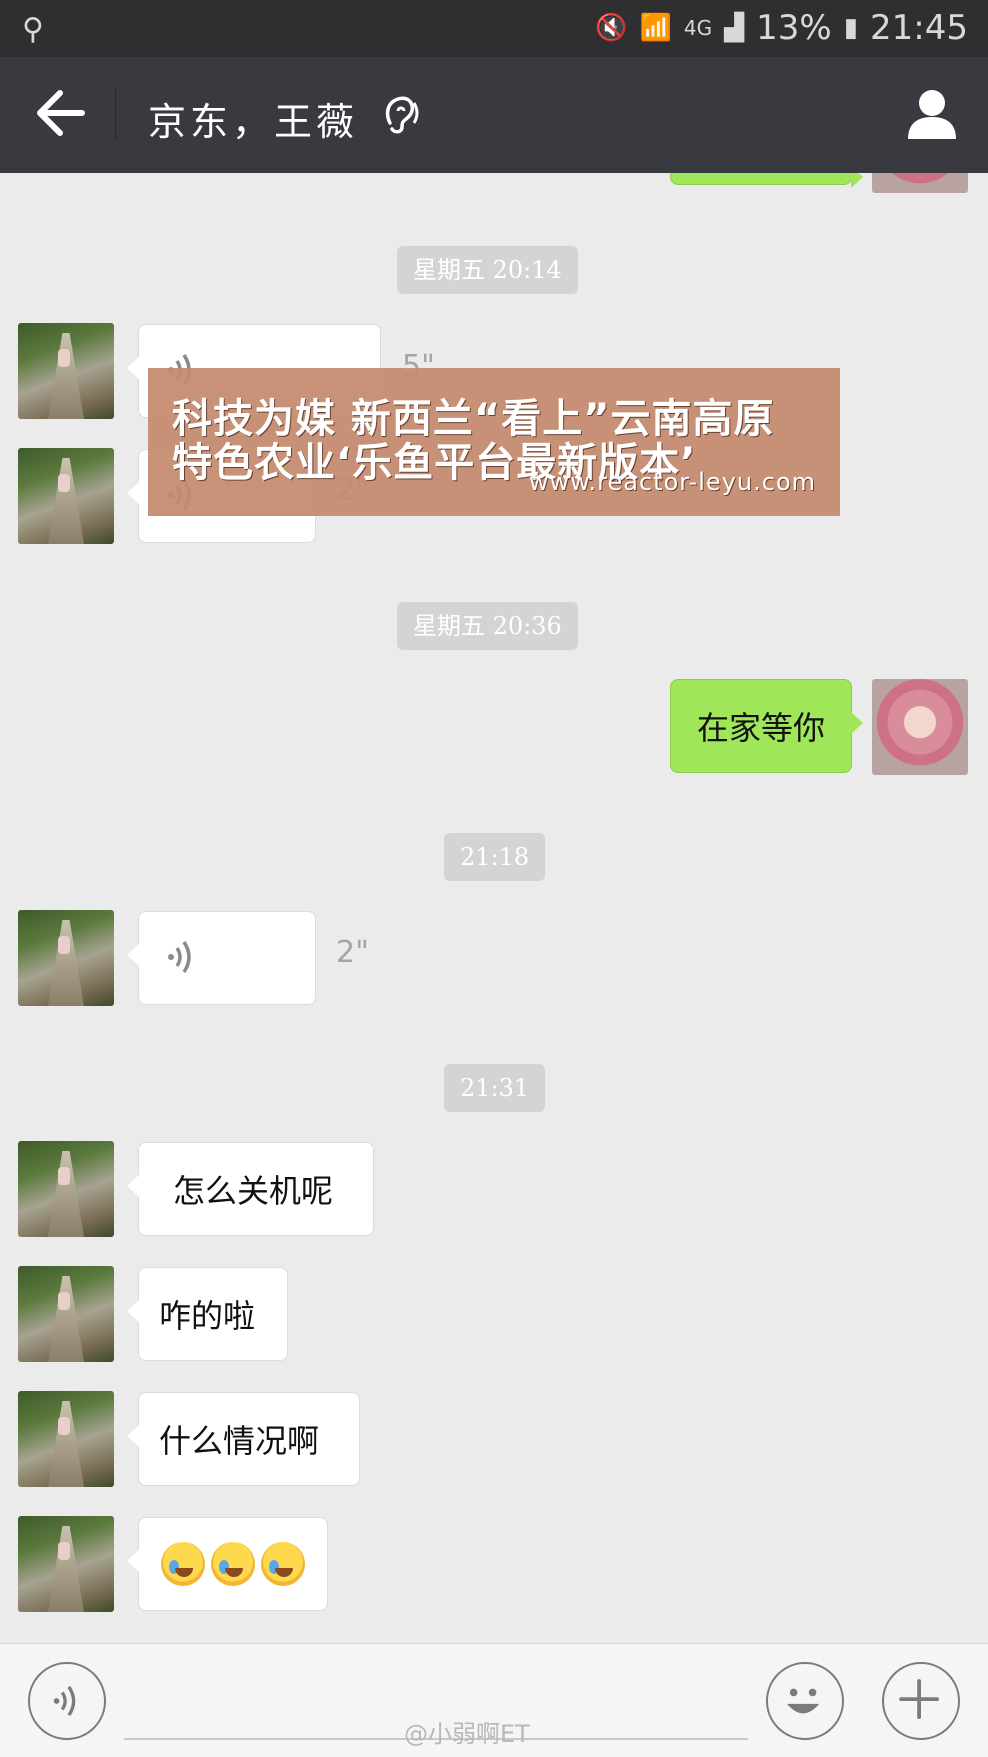 Image resolution: width=988 pixels, height=1757 pixels. What do you see at coordinates (352, 952) in the screenshot?
I see `voice-duration: 2"` at bounding box center [352, 952].